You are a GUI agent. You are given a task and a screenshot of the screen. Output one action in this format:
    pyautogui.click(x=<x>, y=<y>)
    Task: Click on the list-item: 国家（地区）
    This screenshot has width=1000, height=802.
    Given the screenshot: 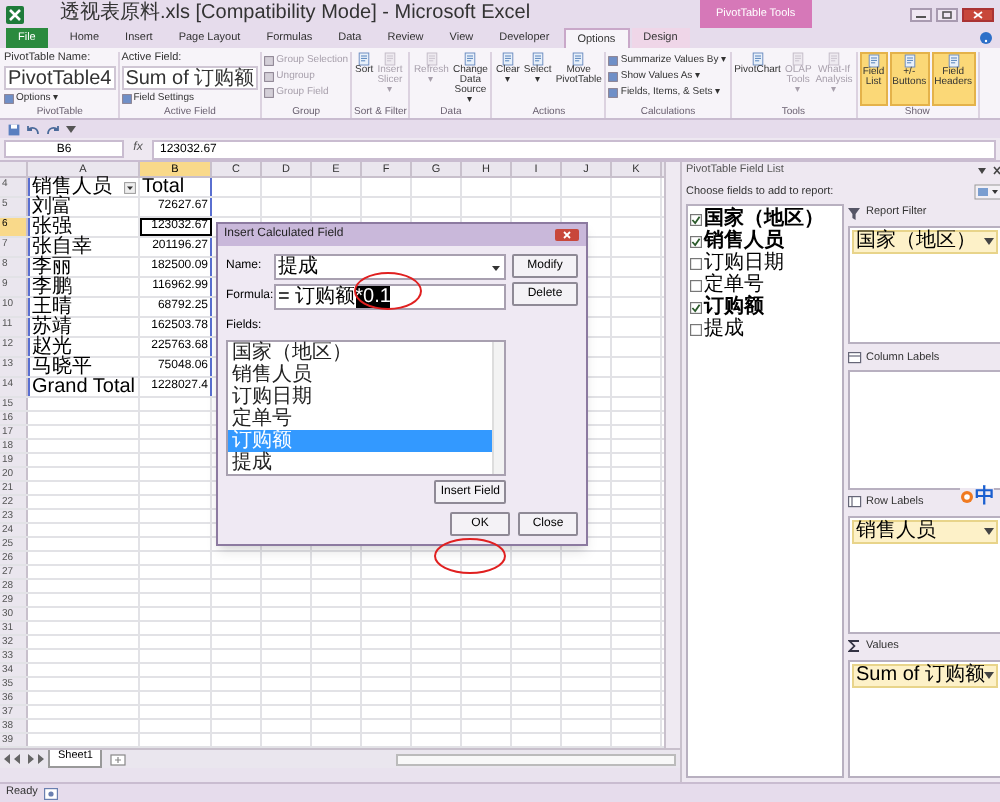 What is the action you would take?
    pyautogui.click(x=360, y=353)
    